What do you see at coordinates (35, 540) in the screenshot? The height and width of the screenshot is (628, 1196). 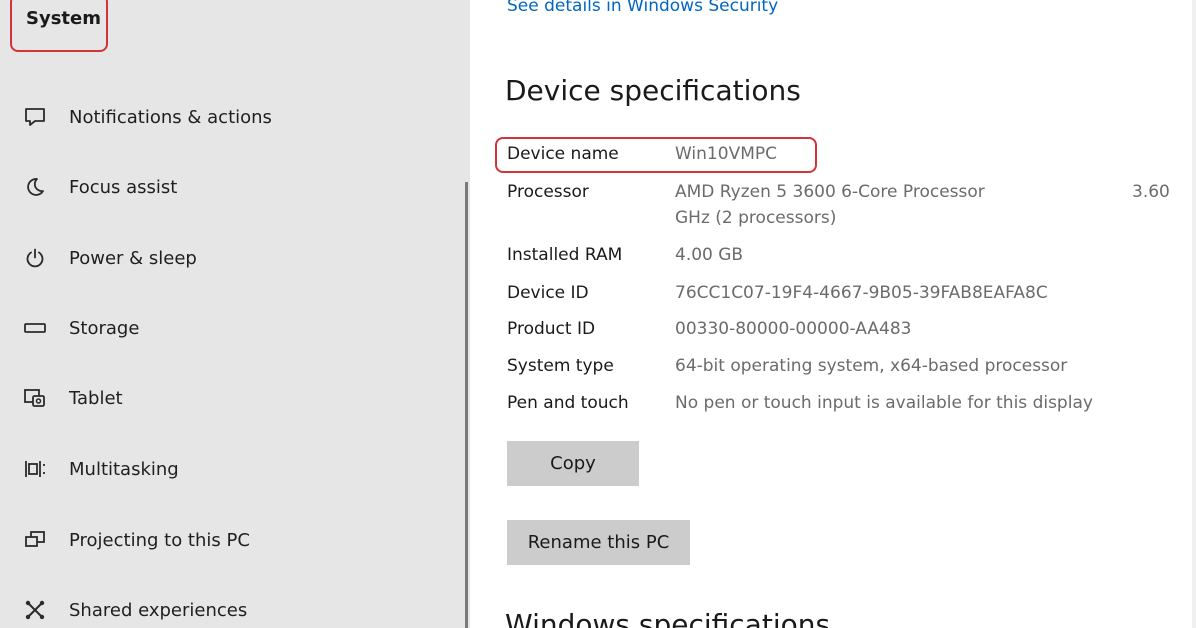 I see `projecting-icon` at bounding box center [35, 540].